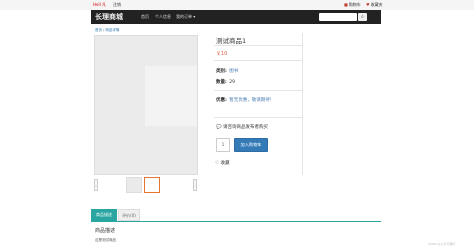 The height and width of the screenshot is (248, 474). What do you see at coordinates (221, 71) in the screenshot?
I see `category-label: 类别:` at bounding box center [221, 71].